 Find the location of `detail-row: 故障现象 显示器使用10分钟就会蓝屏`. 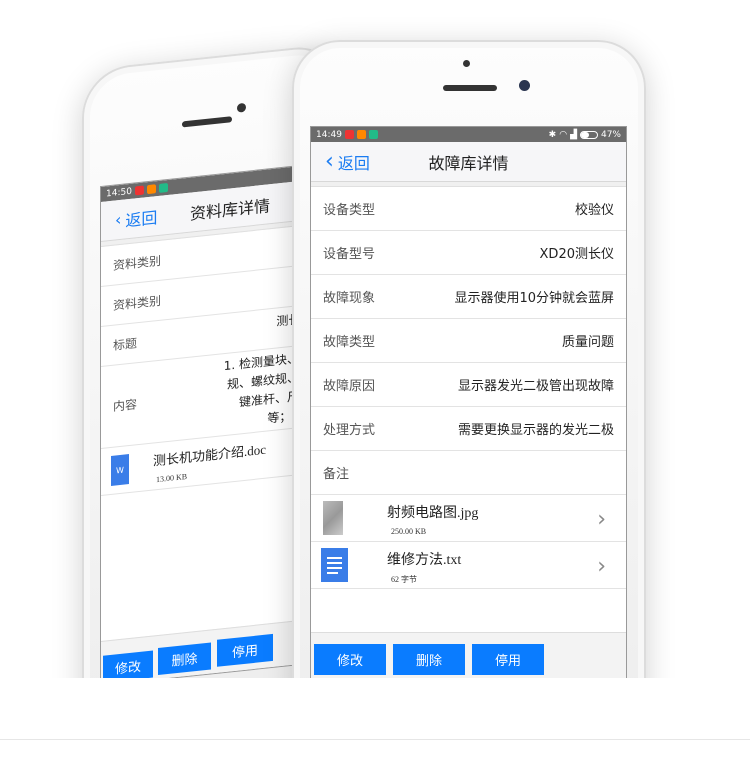

detail-row: 故障现象 显示器使用10分钟就会蓝屏 is located at coordinates (468, 297).